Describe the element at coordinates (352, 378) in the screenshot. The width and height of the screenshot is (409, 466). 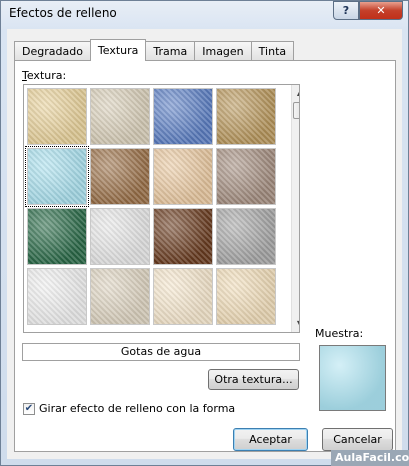
I see `texture-preview` at that location.